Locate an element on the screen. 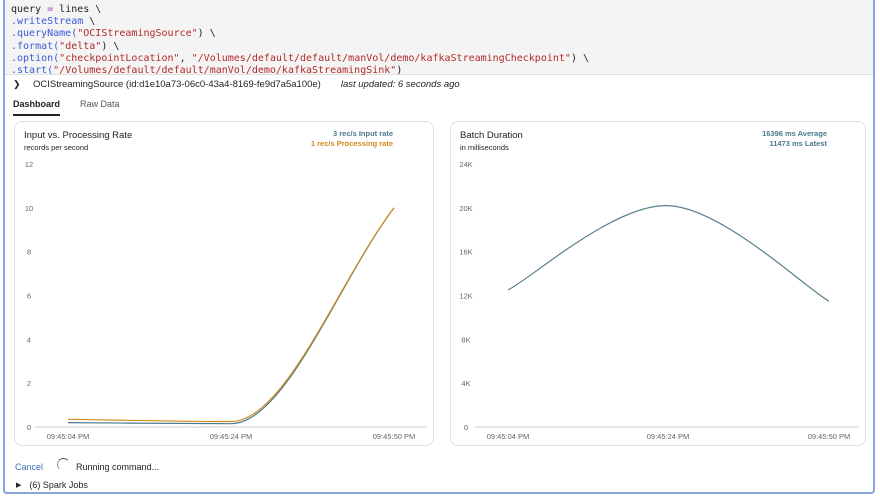 The width and height of the screenshot is (880, 503). code-token: query is located at coordinates (29, 9).